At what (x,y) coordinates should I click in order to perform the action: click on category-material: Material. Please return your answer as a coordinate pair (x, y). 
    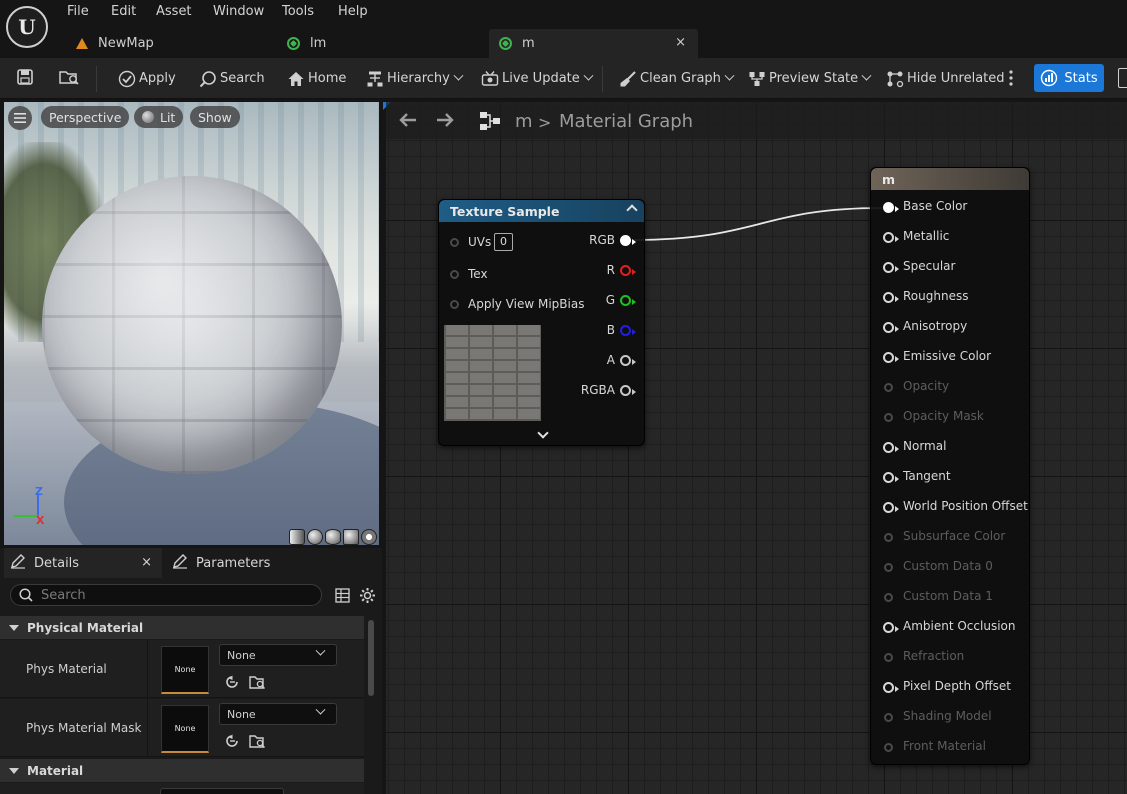
    Looking at the image, I should click on (182, 770).